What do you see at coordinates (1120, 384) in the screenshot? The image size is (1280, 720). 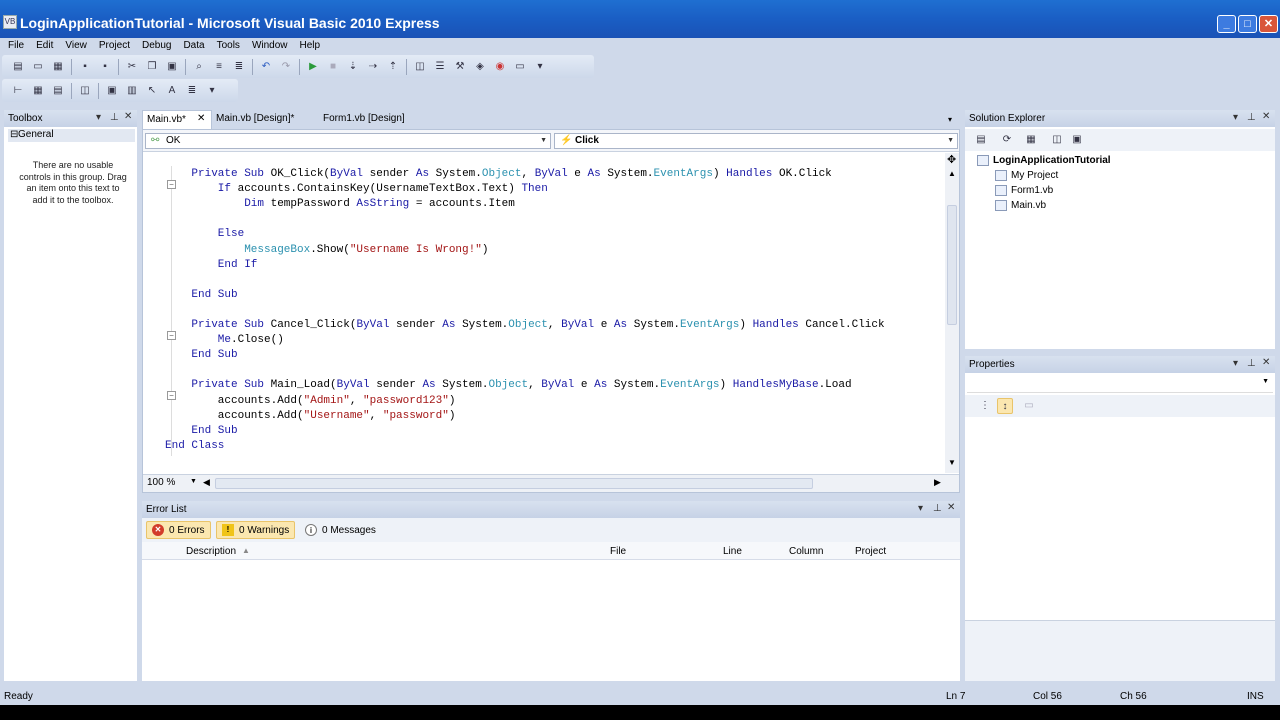 I see `object-selector-dropdown: ▼` at bounding box center [1120, 384].